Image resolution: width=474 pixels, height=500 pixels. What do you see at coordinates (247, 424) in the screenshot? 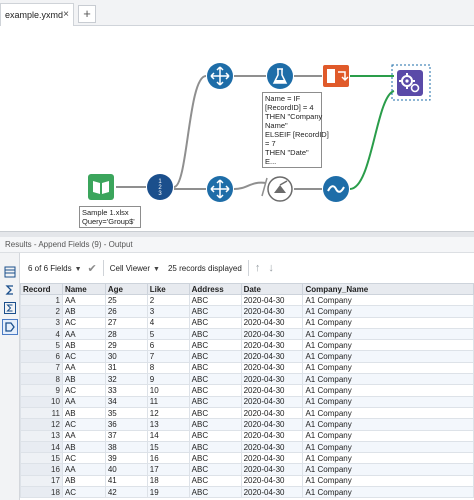
I see `table-row: 12 AC 36 13 ABC 2020-04-30 A1 Company` at bounding box center [247, 424].